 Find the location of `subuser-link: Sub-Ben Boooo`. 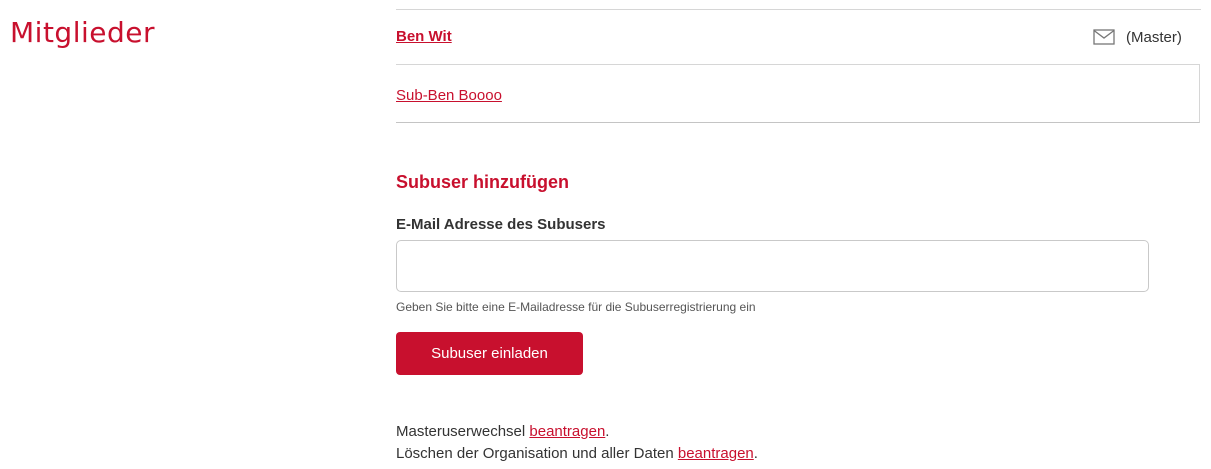

subuser-link: Sub-Ben Boooo is located at coordinates (449, 95).